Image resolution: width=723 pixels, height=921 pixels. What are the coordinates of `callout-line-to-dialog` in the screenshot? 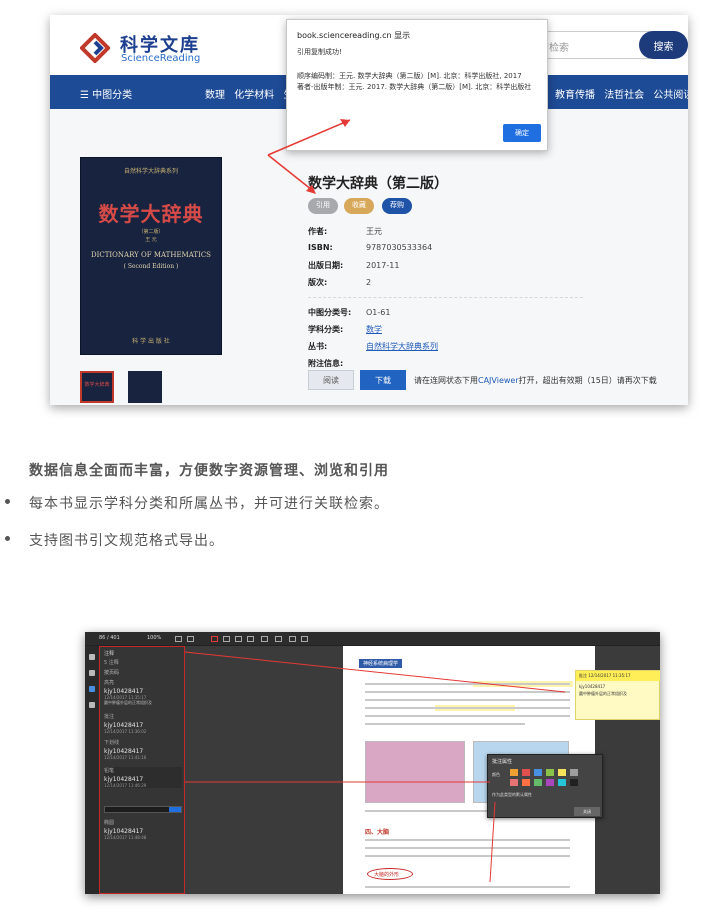 It's located at (309, 137).